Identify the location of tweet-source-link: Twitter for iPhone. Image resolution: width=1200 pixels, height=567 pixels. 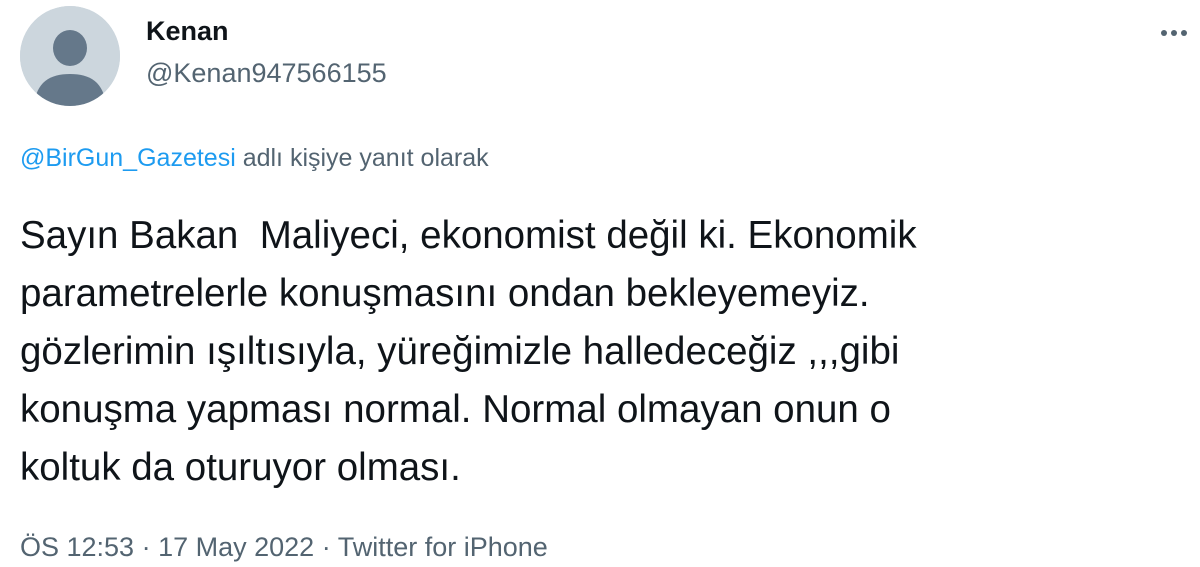
(443, 547).